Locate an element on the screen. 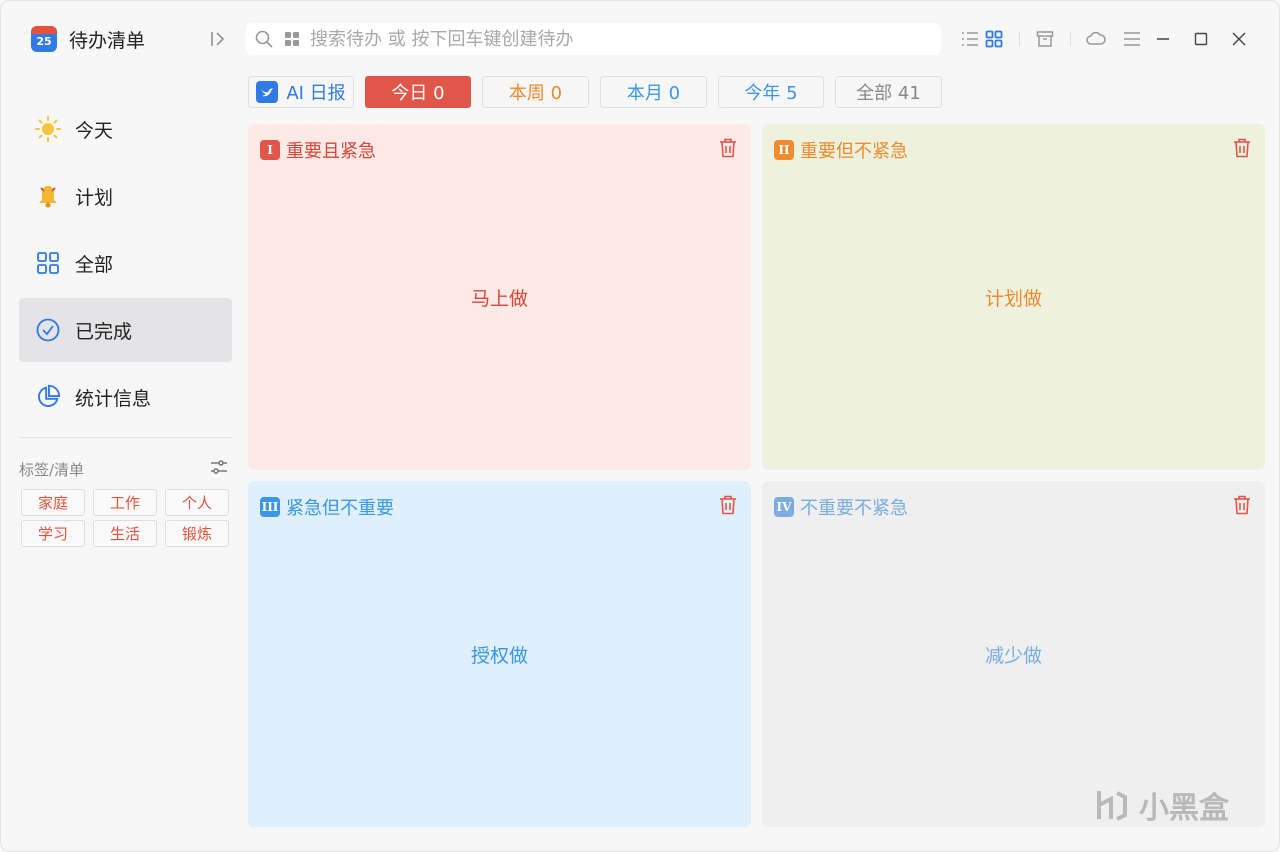 This screenshot has width=1280, height=852. tags-header: 标签/清单 is located at coordinates (124, 469).